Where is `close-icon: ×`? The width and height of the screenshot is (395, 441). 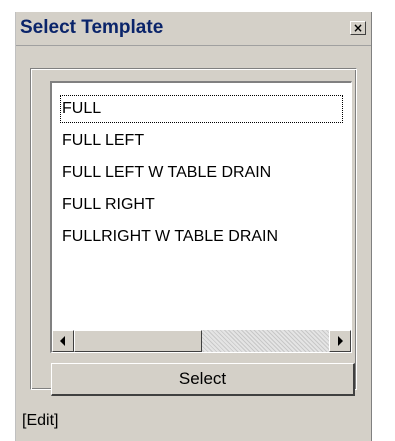 close-icon: × is located at coordinates (358, 28).